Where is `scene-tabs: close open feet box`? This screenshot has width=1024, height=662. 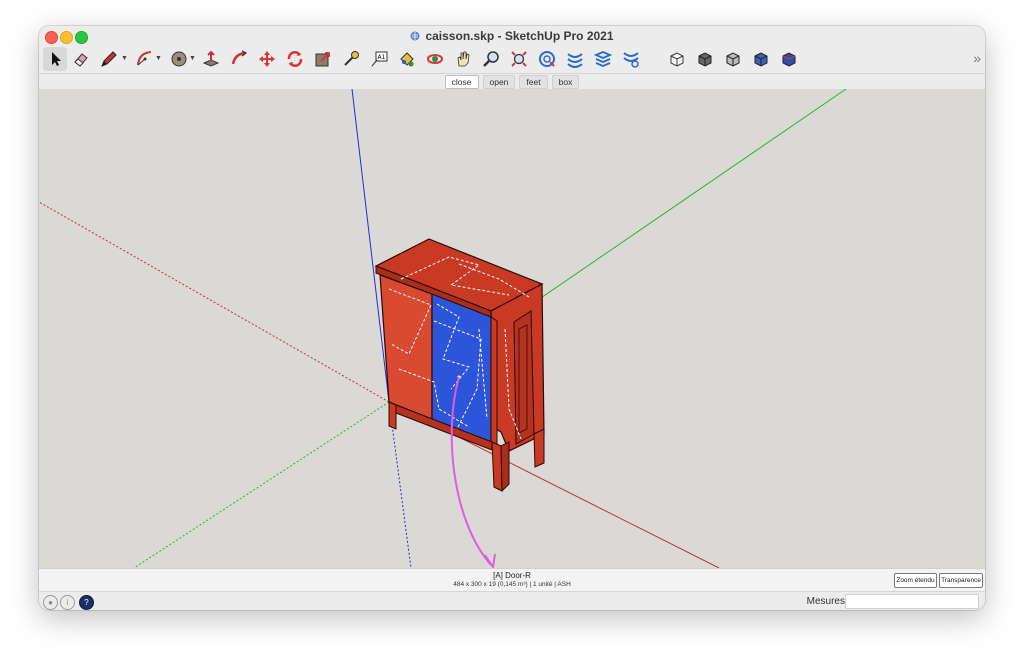 scene-tabs: close open feet box is located at coordinates (512, 81).